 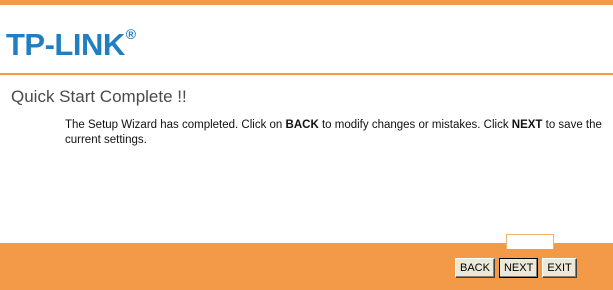 I want to click on button-highlight-frame, so click(x=530, y=241).